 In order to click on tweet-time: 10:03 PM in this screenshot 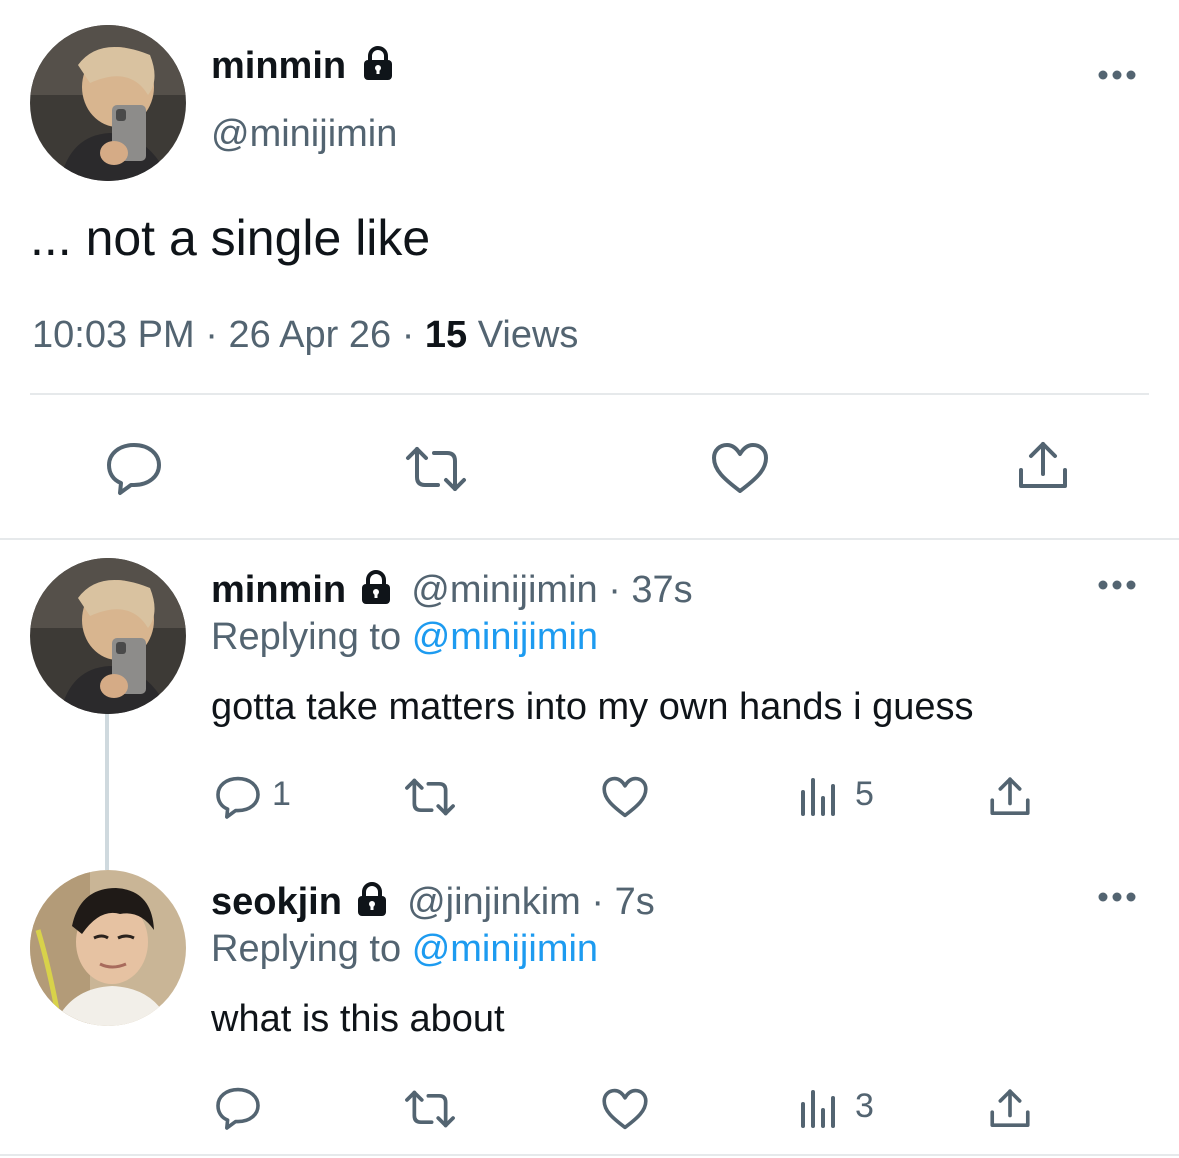, I will do `click(113, 335)`.